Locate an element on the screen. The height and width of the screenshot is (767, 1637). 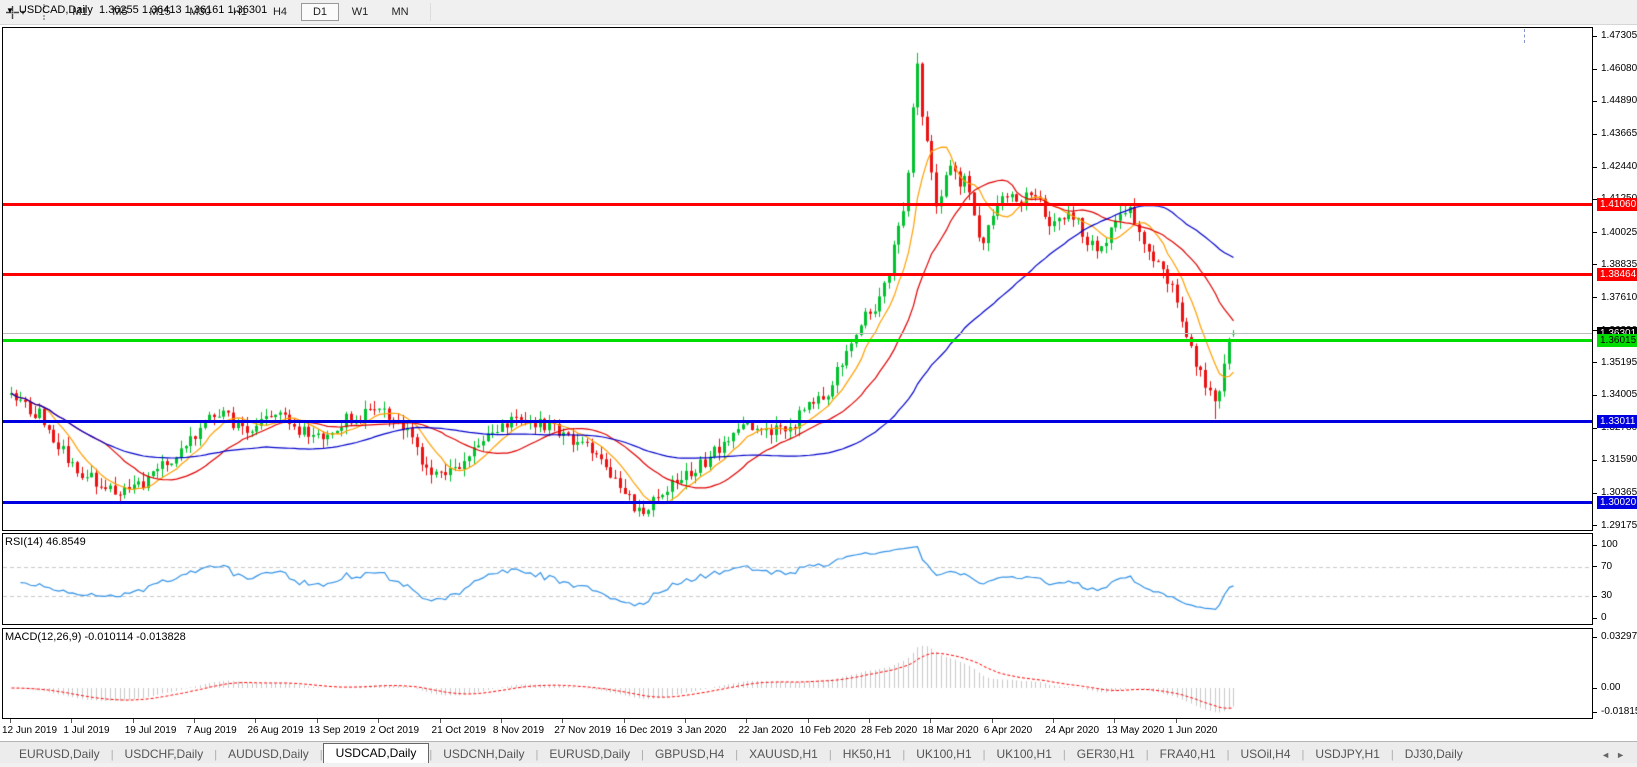
date-label: 3 Jan 2020 is located at coordinates (701, 730).